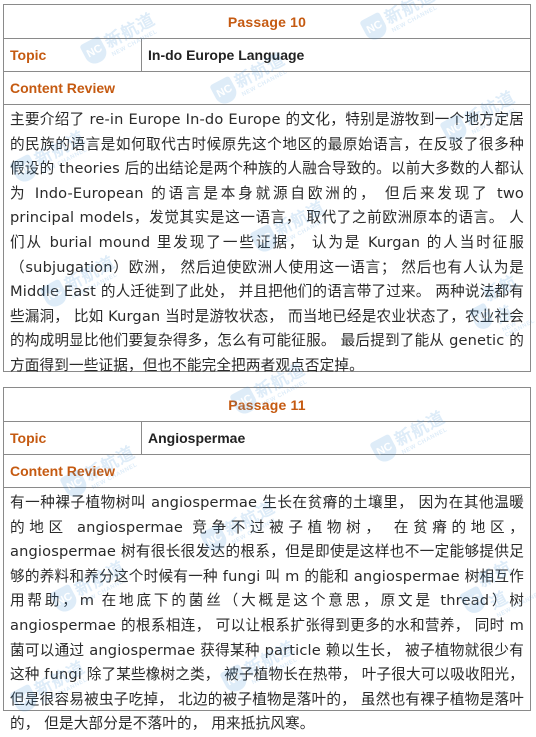 The height and width of the screenshot is (737, 536). What do you see at coordinates (336, 438) in the screenshot?
I see `topic-value-cell: Angiospermae` at bounding box center [336, 438].